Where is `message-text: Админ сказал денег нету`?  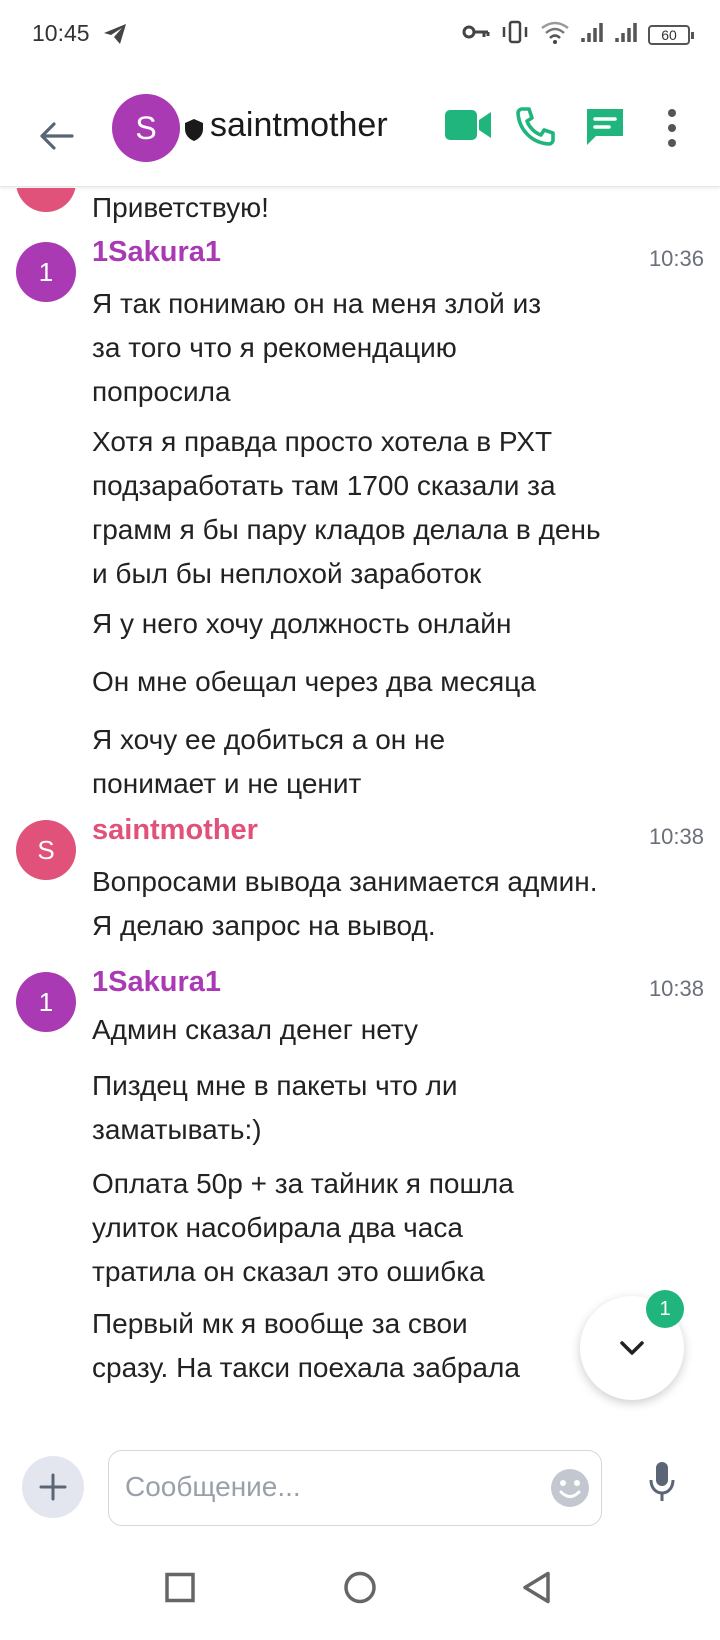
message-text: Админ сказал денег нету is located at coordinates (255, 1029).